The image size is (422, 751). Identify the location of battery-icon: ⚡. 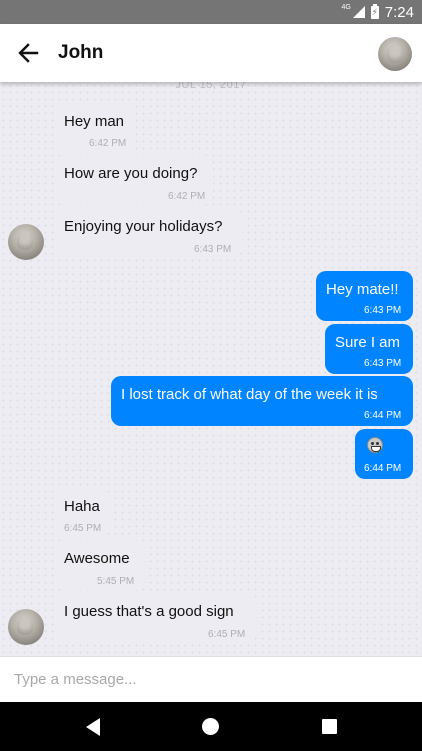
(374, 11).